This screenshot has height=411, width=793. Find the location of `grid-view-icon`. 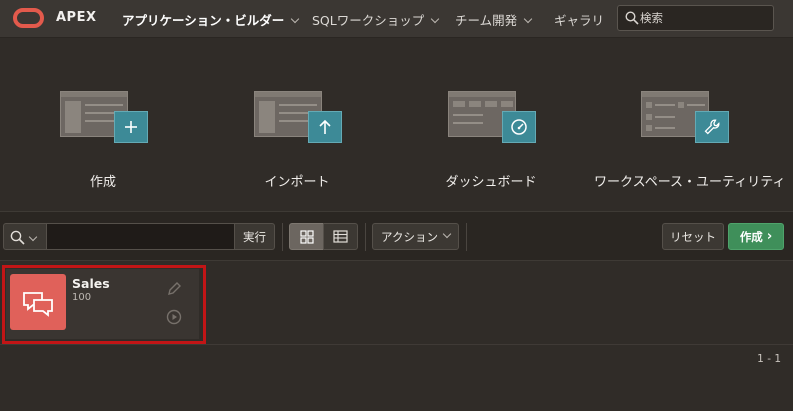

grid-view-icon is located at coordinates (306, 236).